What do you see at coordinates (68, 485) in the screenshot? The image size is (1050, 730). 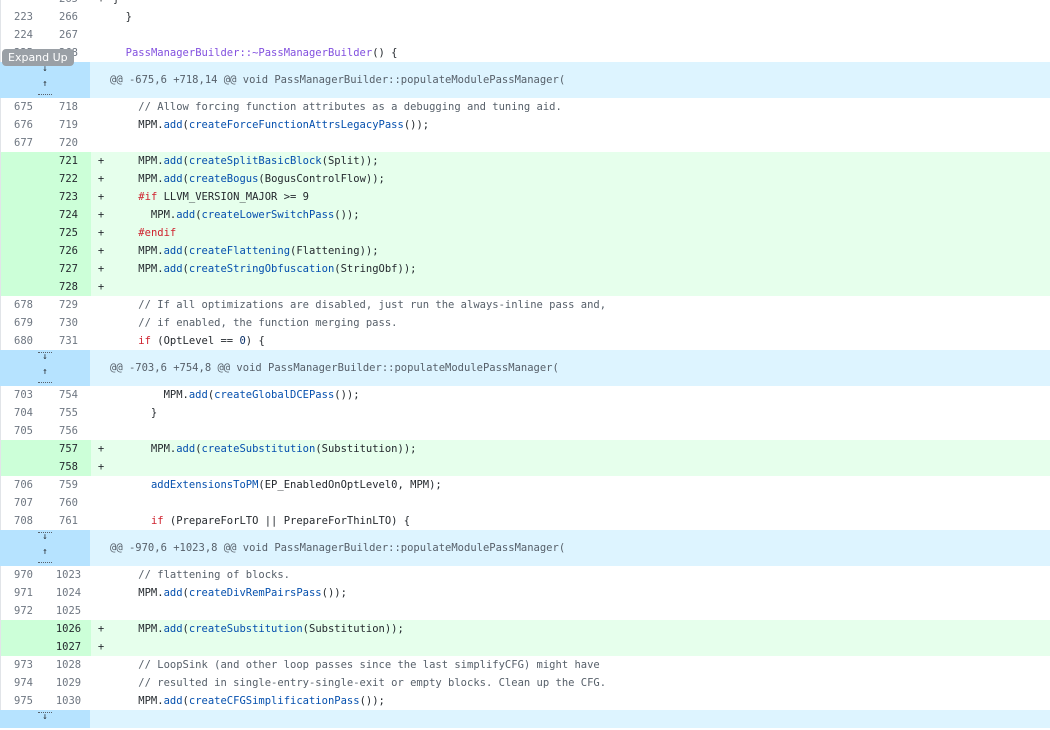 I see `new-line-number: 759` at bounding box center [68, 485].